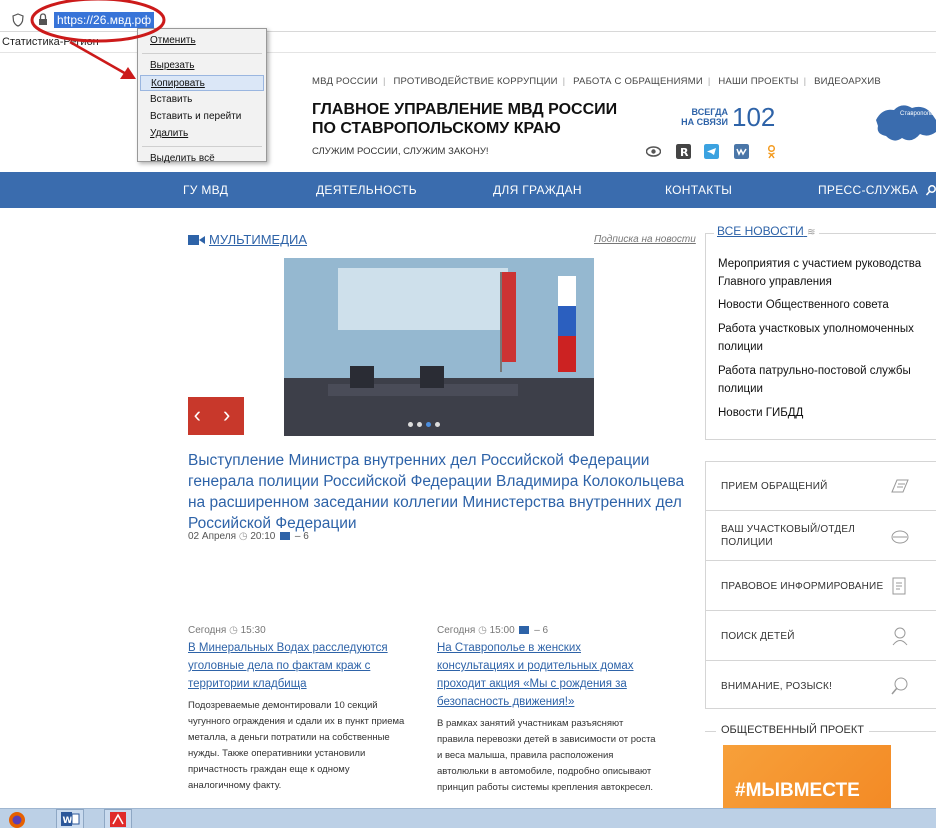 The image size is (936, 828). Describe the element at coordinates (802, 586) in the screenshot. I see `service-label: ПРАВОВОЕ ИНФОРМИРОВАНИЕ` at that location.